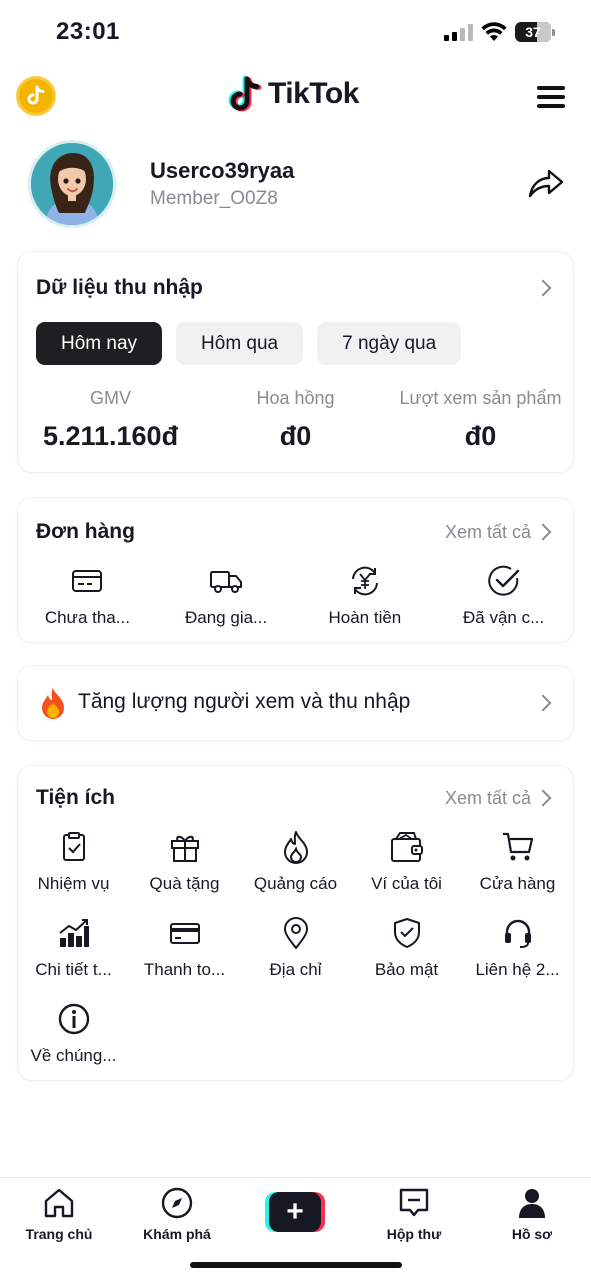 The height and width of the screenshot is (1280, 591). What do you see at coordinates (110, 436) in the screenshot?
I see `metric-value: 5.211.160đ` at bounding box center [110, 436].